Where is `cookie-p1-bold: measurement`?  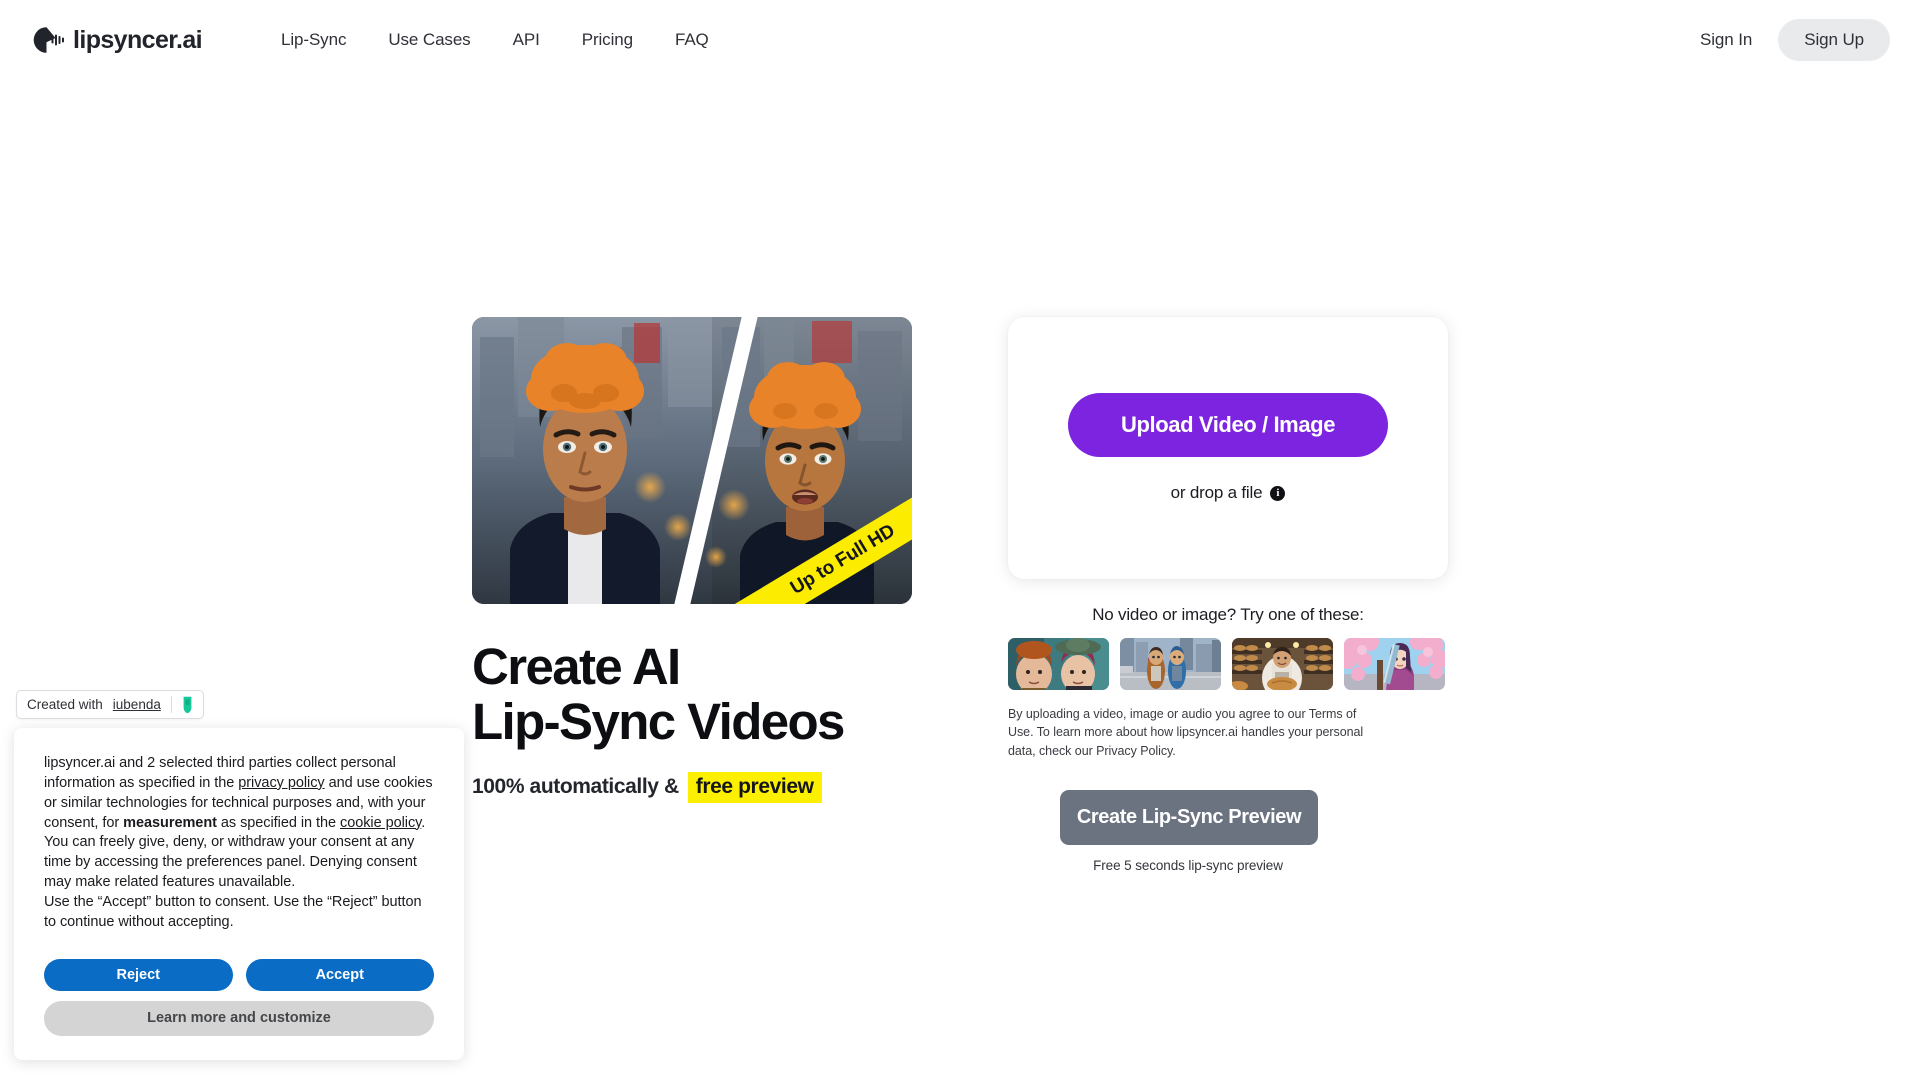
cookie-p1-bold: measurement is located at coordinates (170, 822).